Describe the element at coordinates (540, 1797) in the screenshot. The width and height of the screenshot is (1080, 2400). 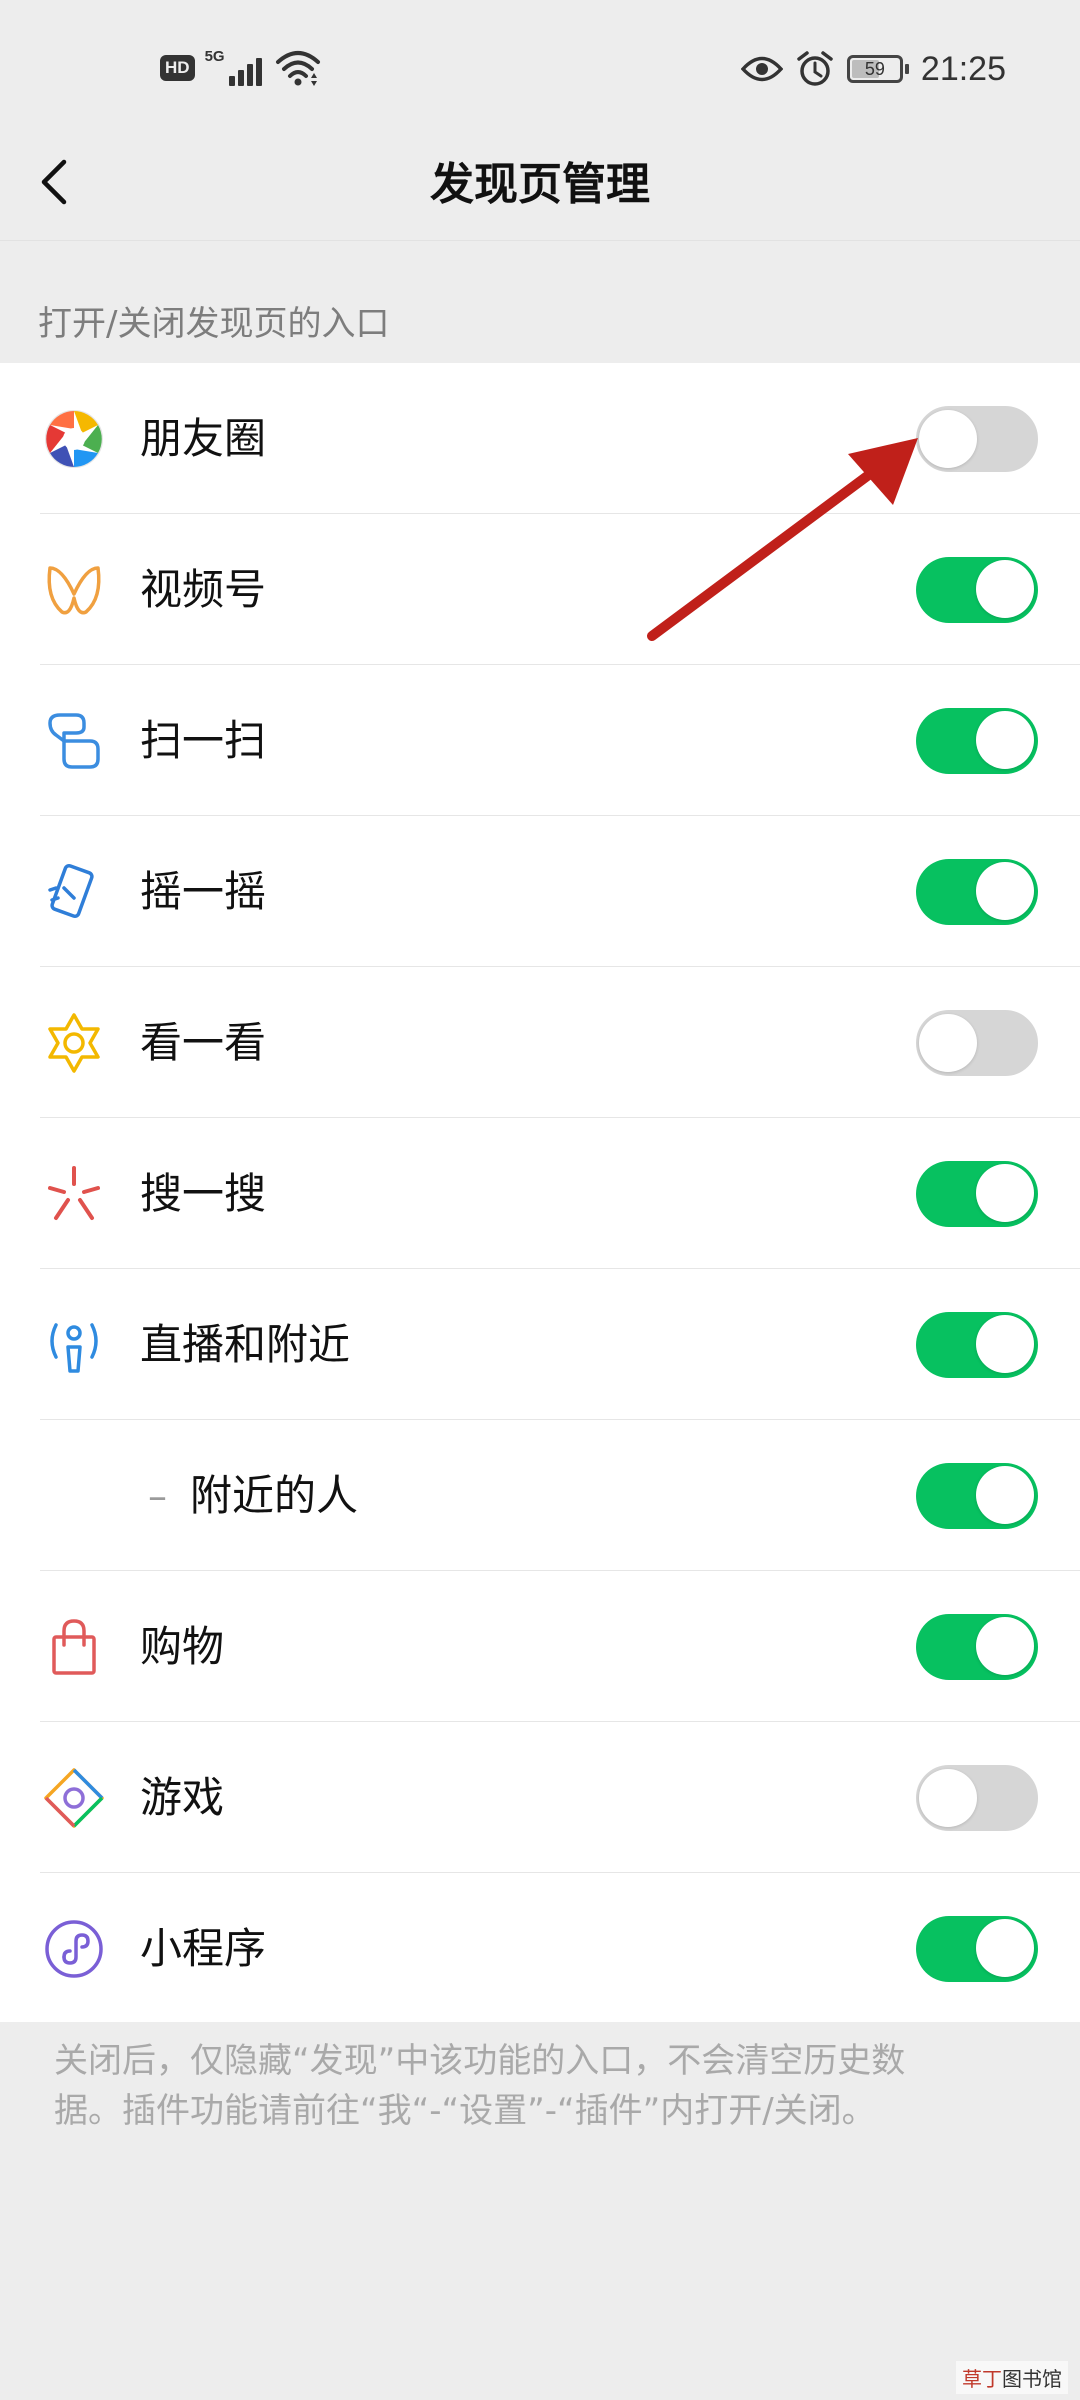
I see `list-item-games: 游戏` at that location.